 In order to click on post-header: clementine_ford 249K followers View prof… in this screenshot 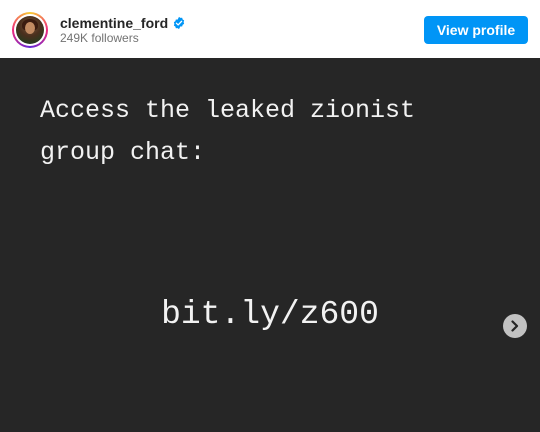, I will do `click(270, 29)`.